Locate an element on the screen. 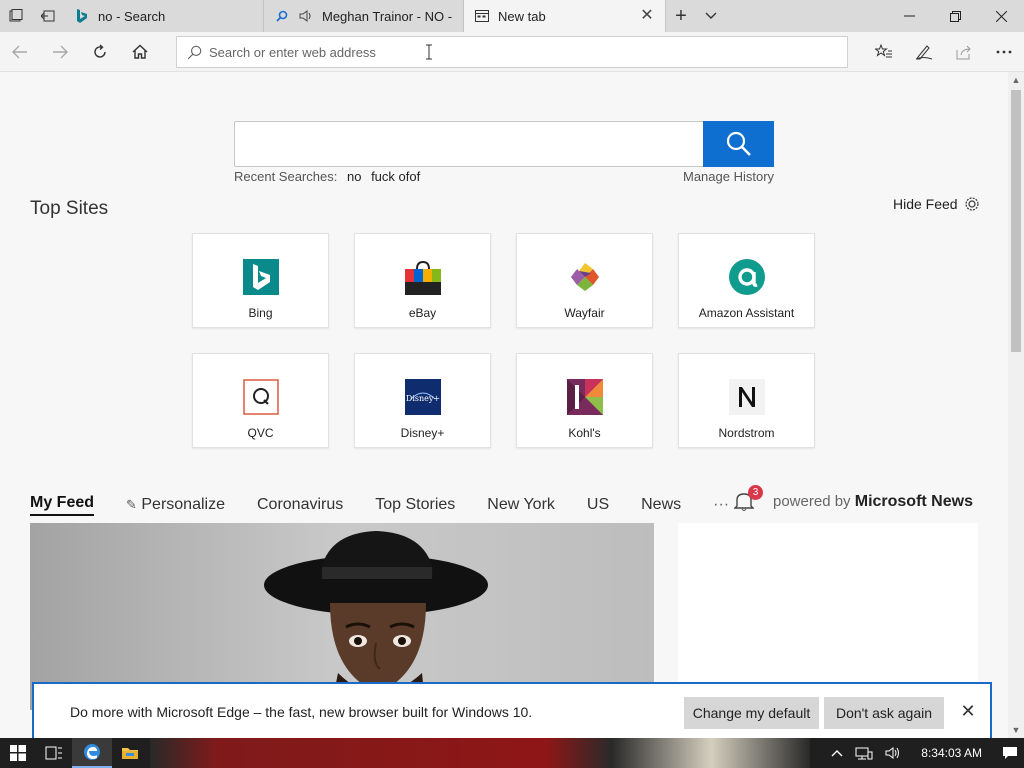  search-button is located at coordinates (738, 144).